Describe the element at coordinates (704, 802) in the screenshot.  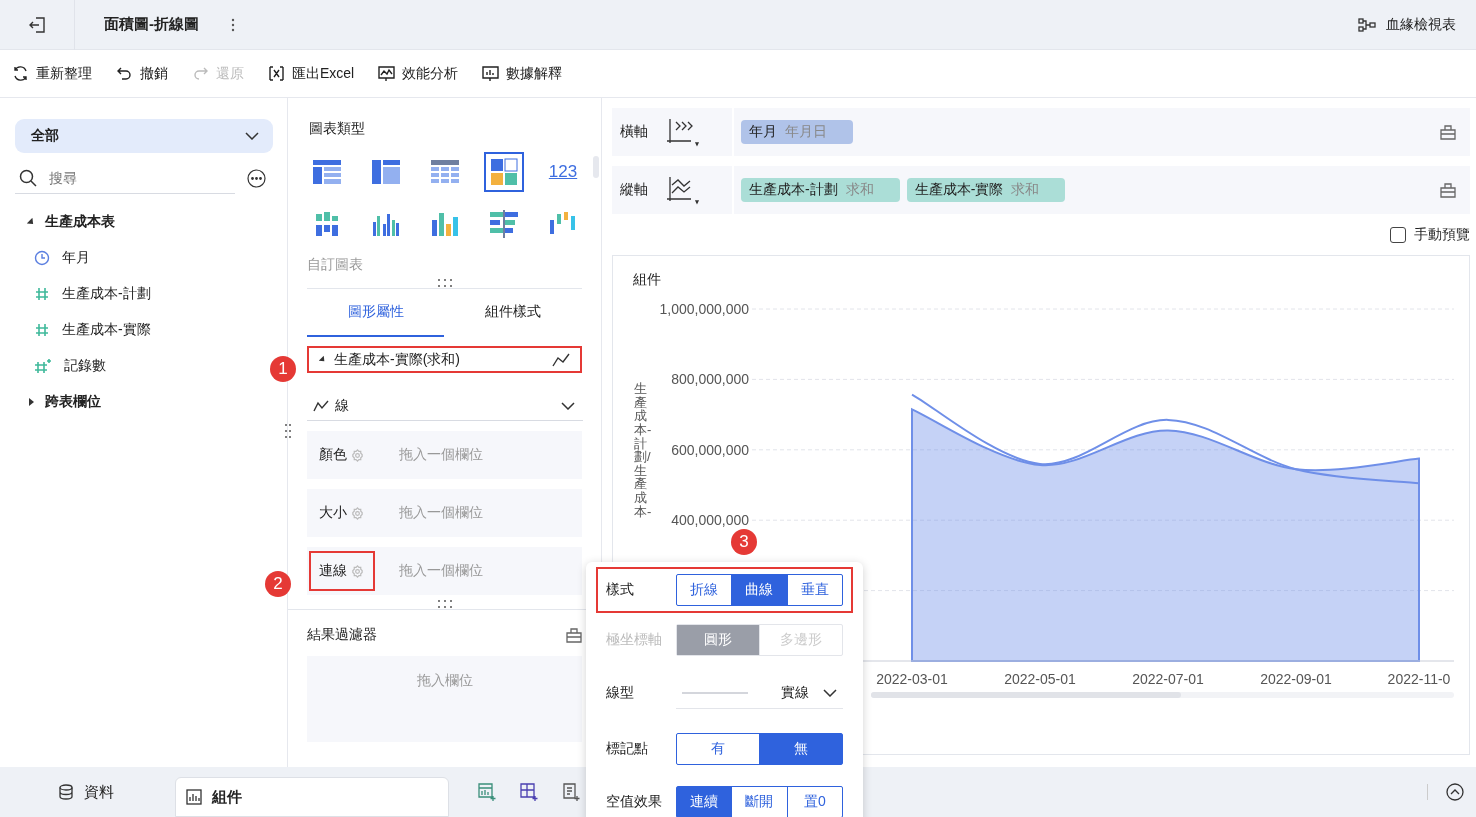
I see `segment-button: 連續` at that location.